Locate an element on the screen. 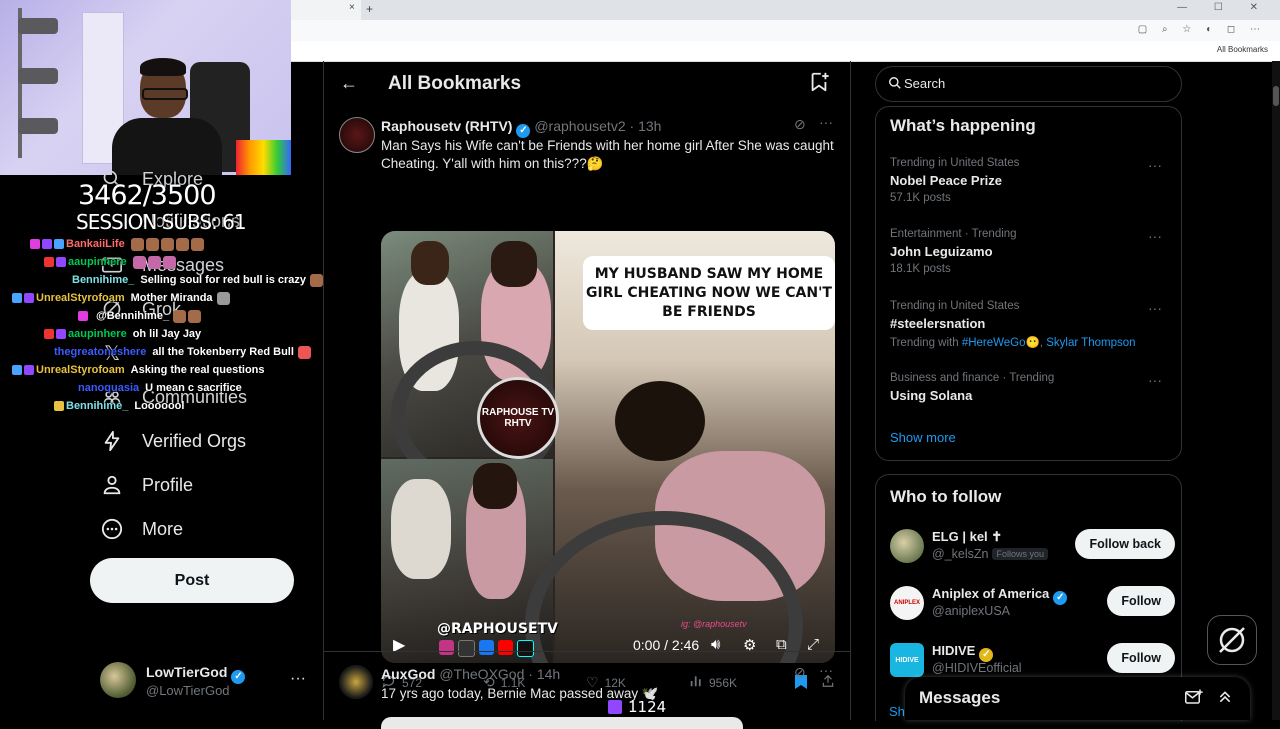  trend-link: Skylar Thompson is located at coordinates (1090, 343).